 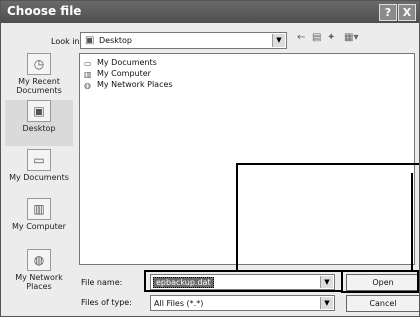 I want to click on place-my-network-places: ◍ My Network Places, so click(x=39, y=276).